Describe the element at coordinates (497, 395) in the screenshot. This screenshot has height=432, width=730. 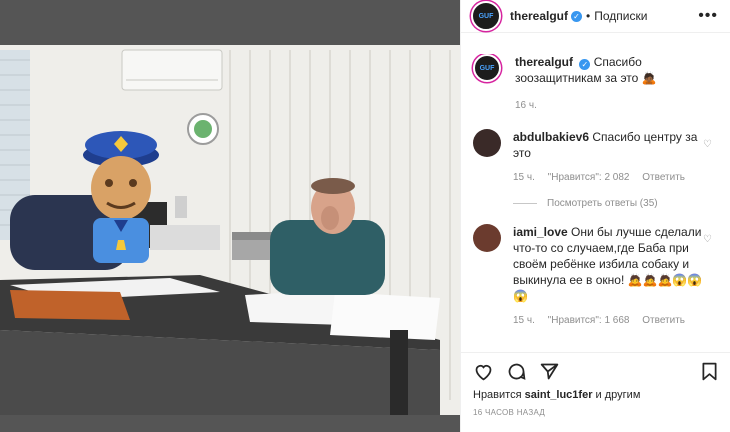
I see `likes-prefix: Нравится` at that location.